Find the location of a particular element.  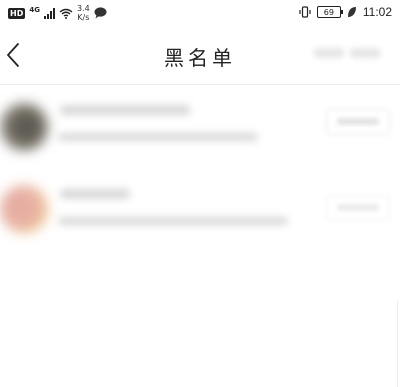

leaf-icon is located at coordinates (351, 12).